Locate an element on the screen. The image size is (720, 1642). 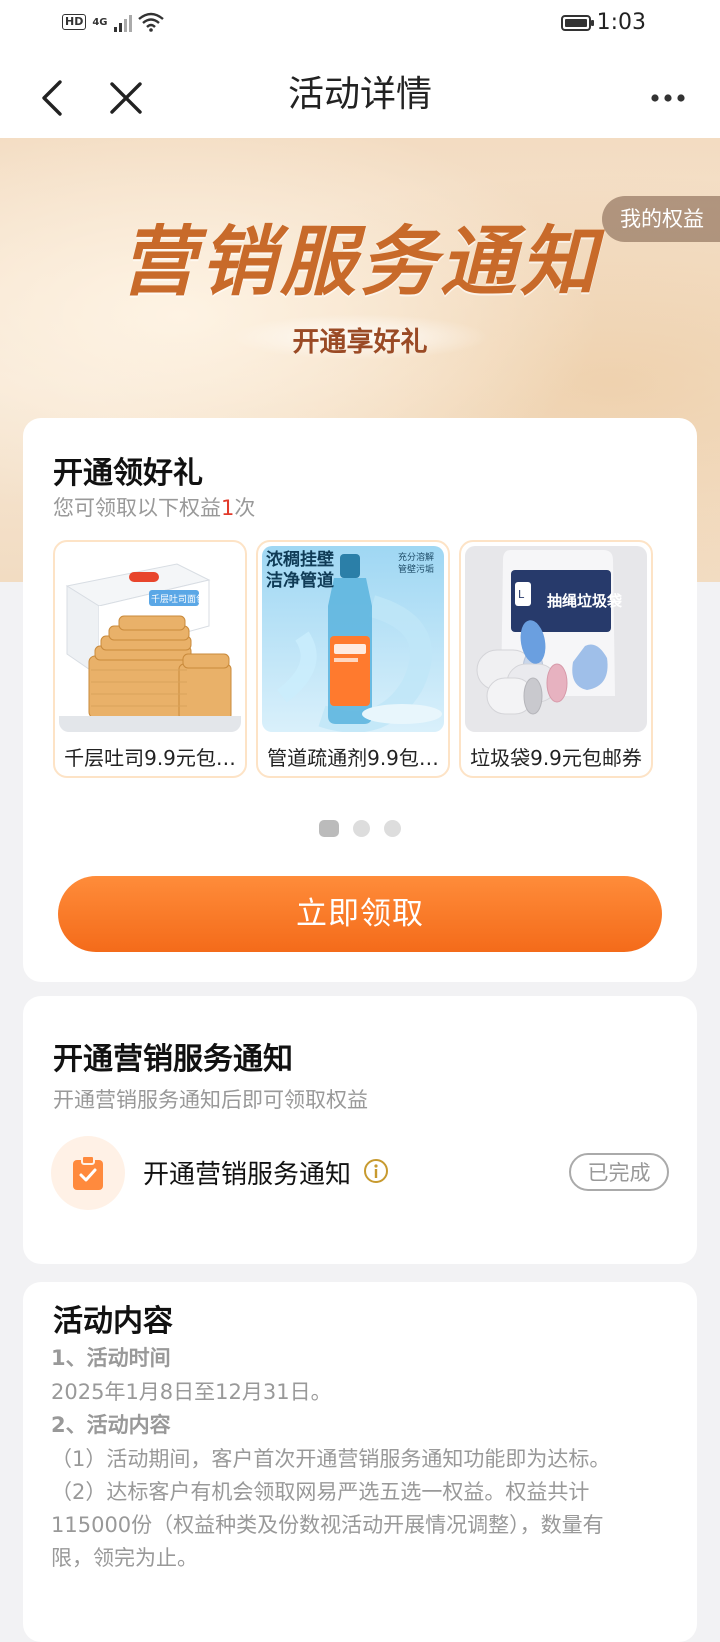
status-bar: HD 4G 1:03 is located at coordinates (360, 25).